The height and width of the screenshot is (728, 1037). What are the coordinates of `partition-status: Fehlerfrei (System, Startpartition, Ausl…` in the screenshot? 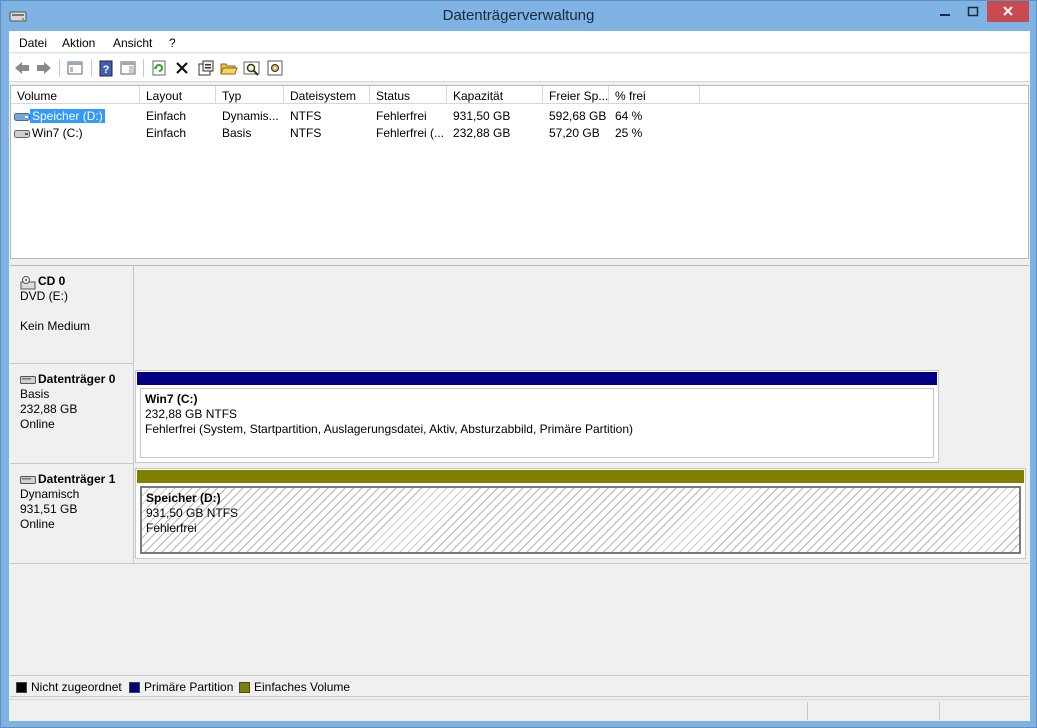 It's located at (389, 429).